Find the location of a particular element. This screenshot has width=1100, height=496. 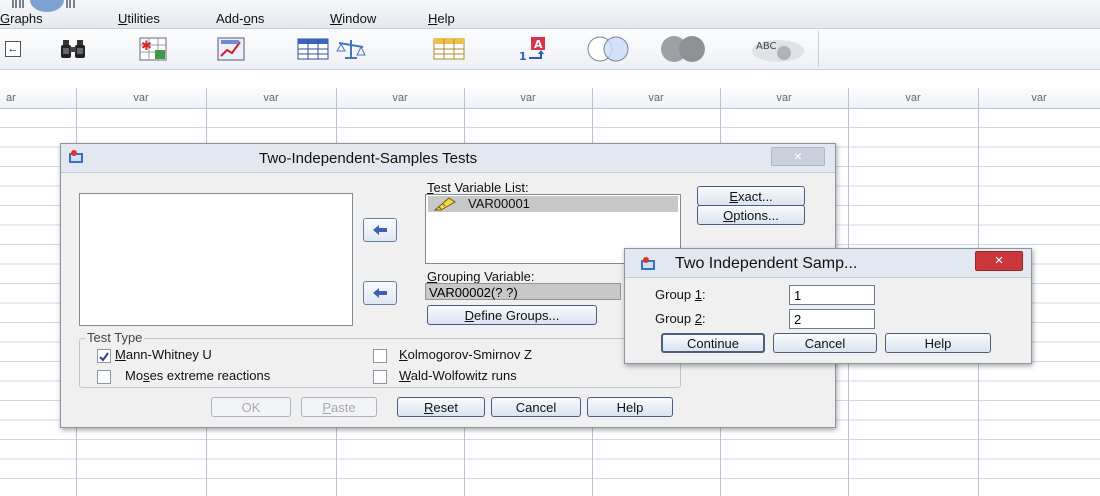

ok-button: OK is located at coordinates (251, 407).